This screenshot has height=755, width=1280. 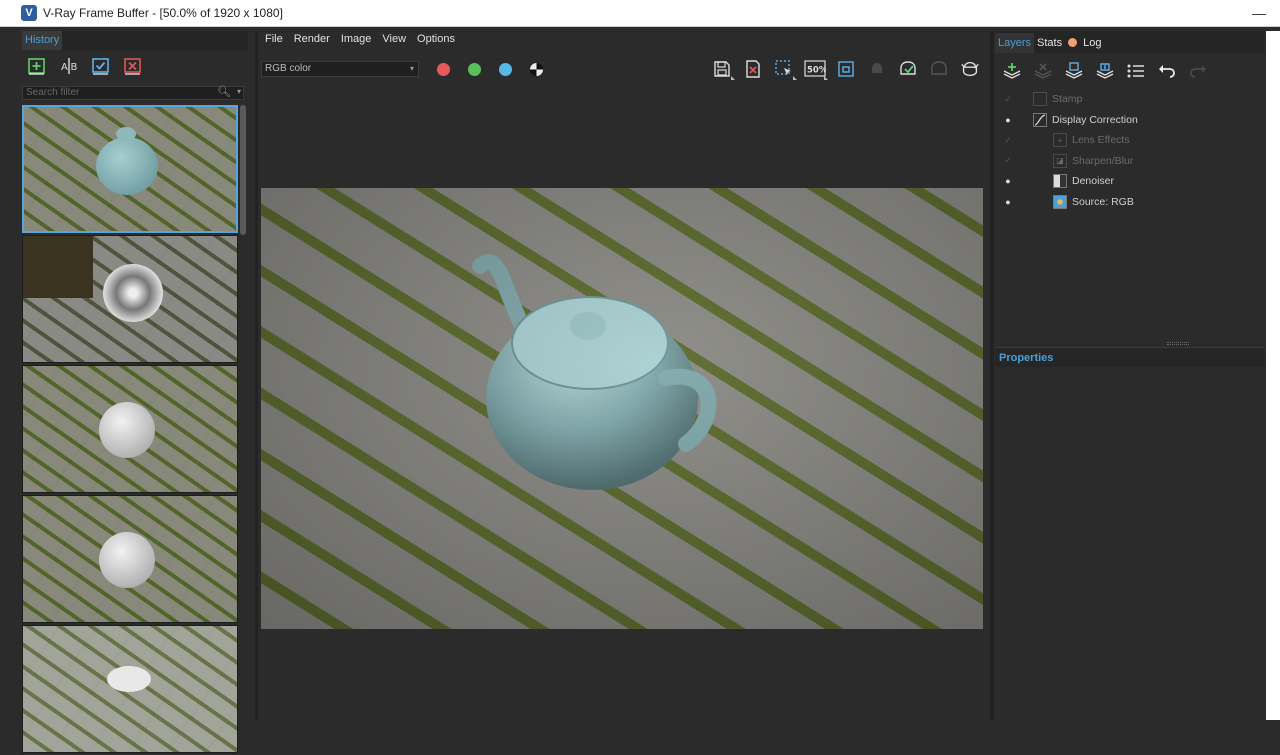 I want to click on load-check-icon, so click(x=101, y=66).